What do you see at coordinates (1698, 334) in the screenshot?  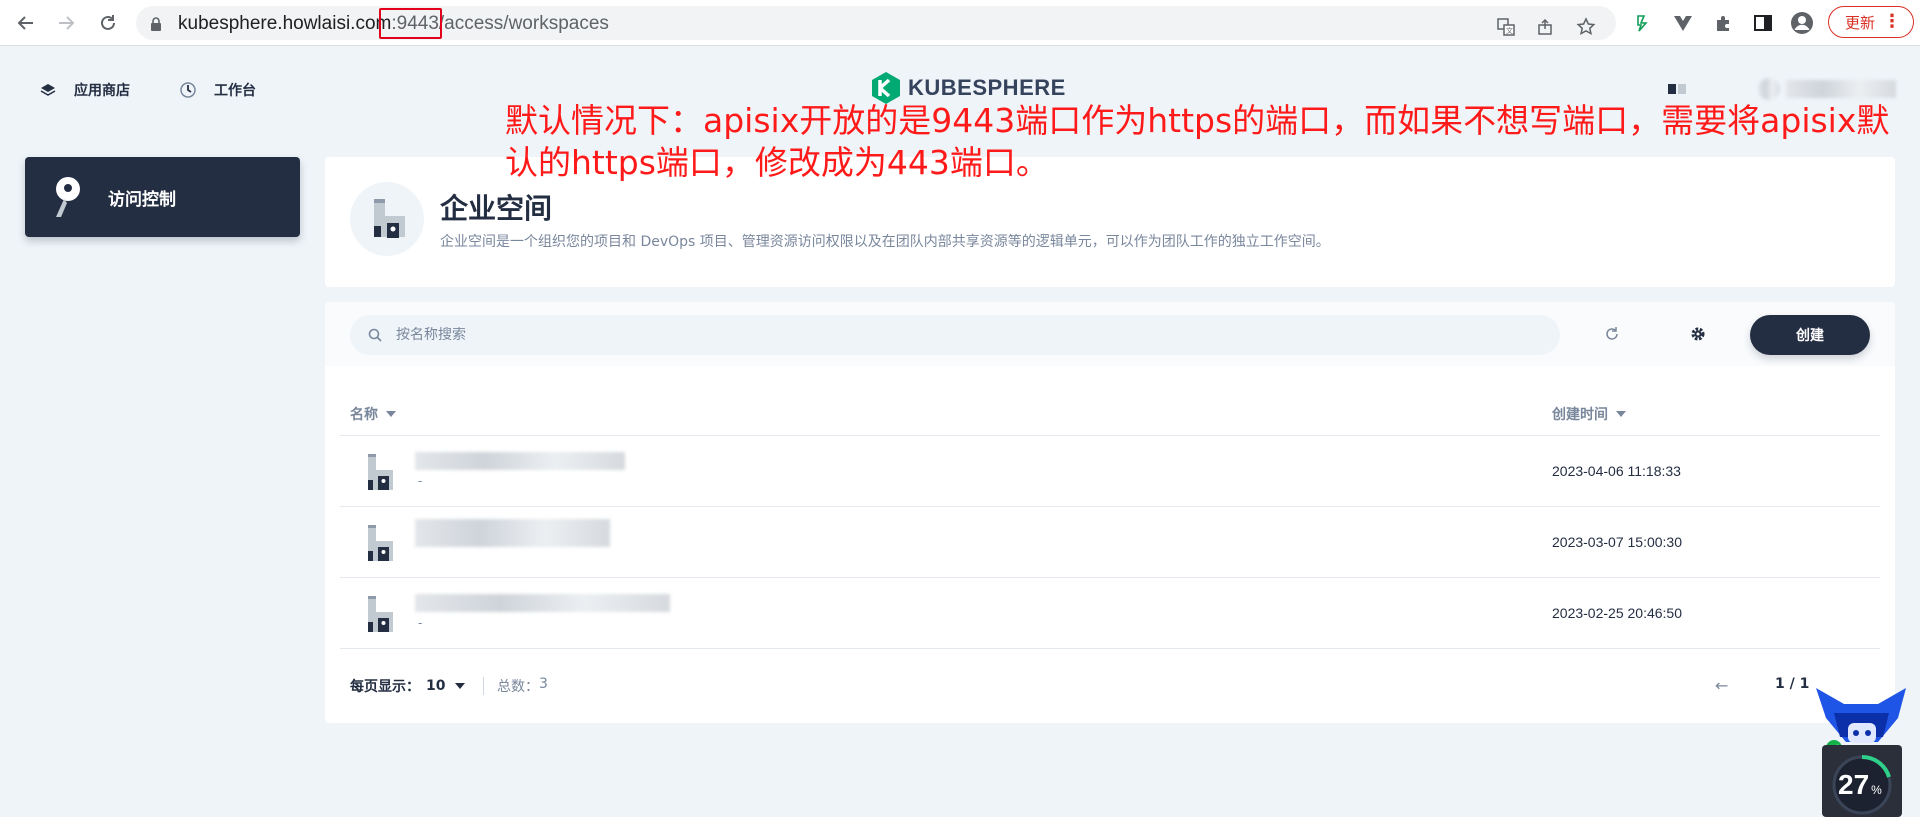 I see `gear-icon` at bounding box center [1698, 334].